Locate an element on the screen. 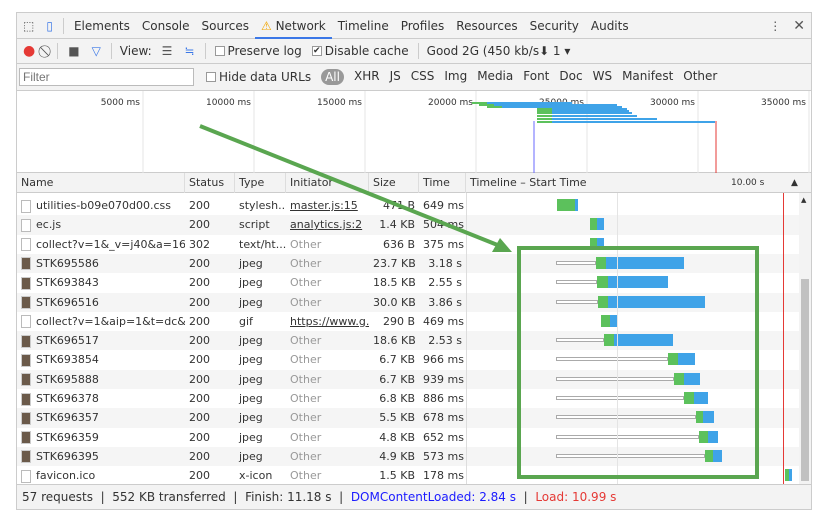  tab-sources: Sources is located at coordinates (225, 26).